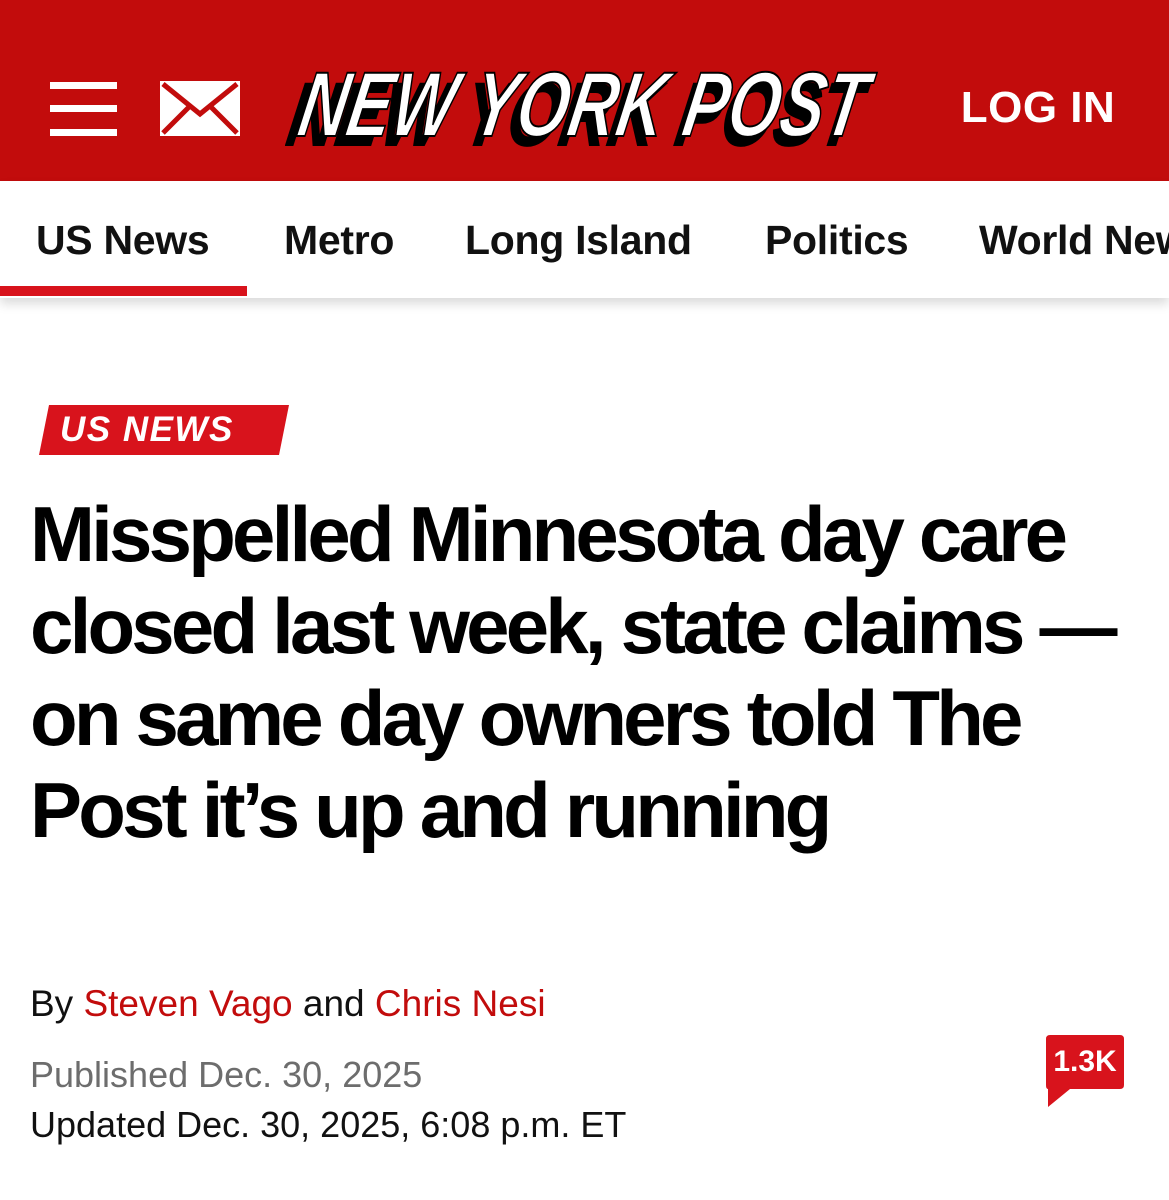  I want to click on envelope-icon, so click(200, 108).